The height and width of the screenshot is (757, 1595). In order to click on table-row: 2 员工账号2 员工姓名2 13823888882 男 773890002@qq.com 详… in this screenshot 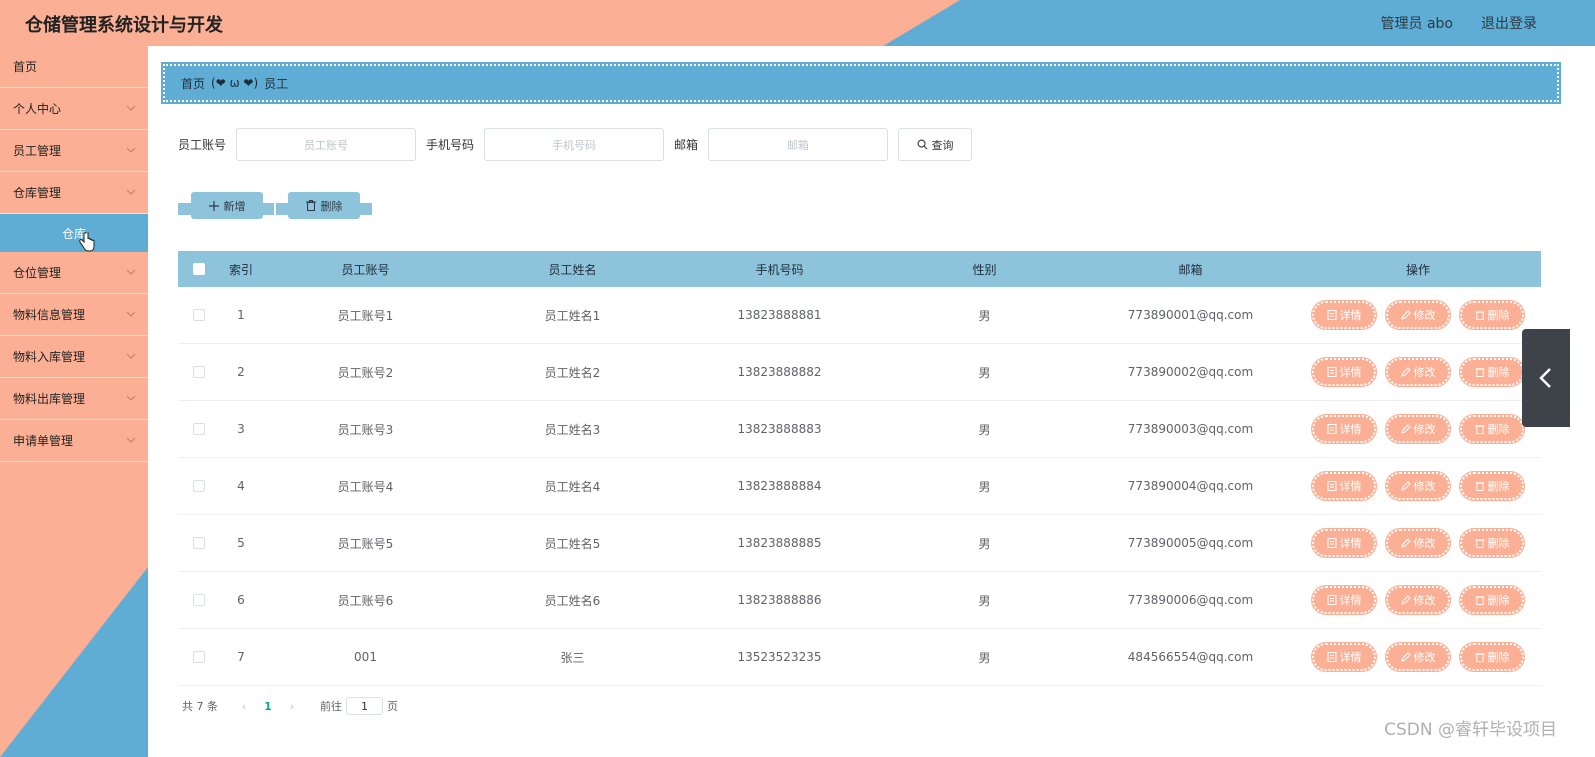, I will do `click(859, 372)`.